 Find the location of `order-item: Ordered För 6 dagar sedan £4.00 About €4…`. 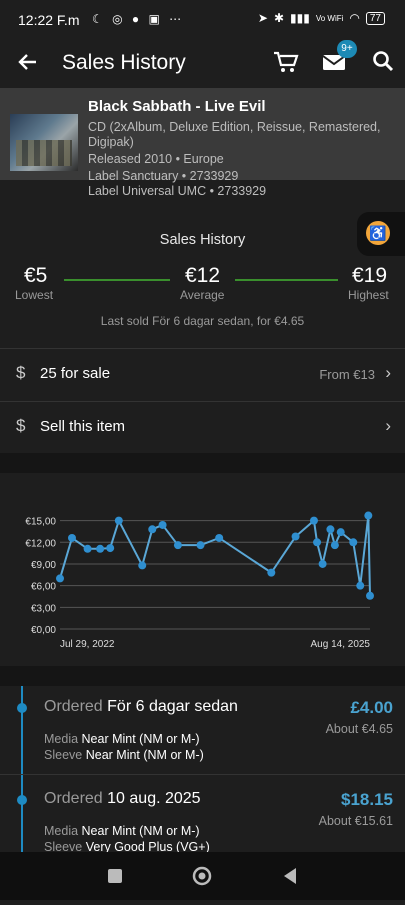

order-item: Ordered För 6 dagar sedan £4.00 About €4… is located at coordinates (202, 734).